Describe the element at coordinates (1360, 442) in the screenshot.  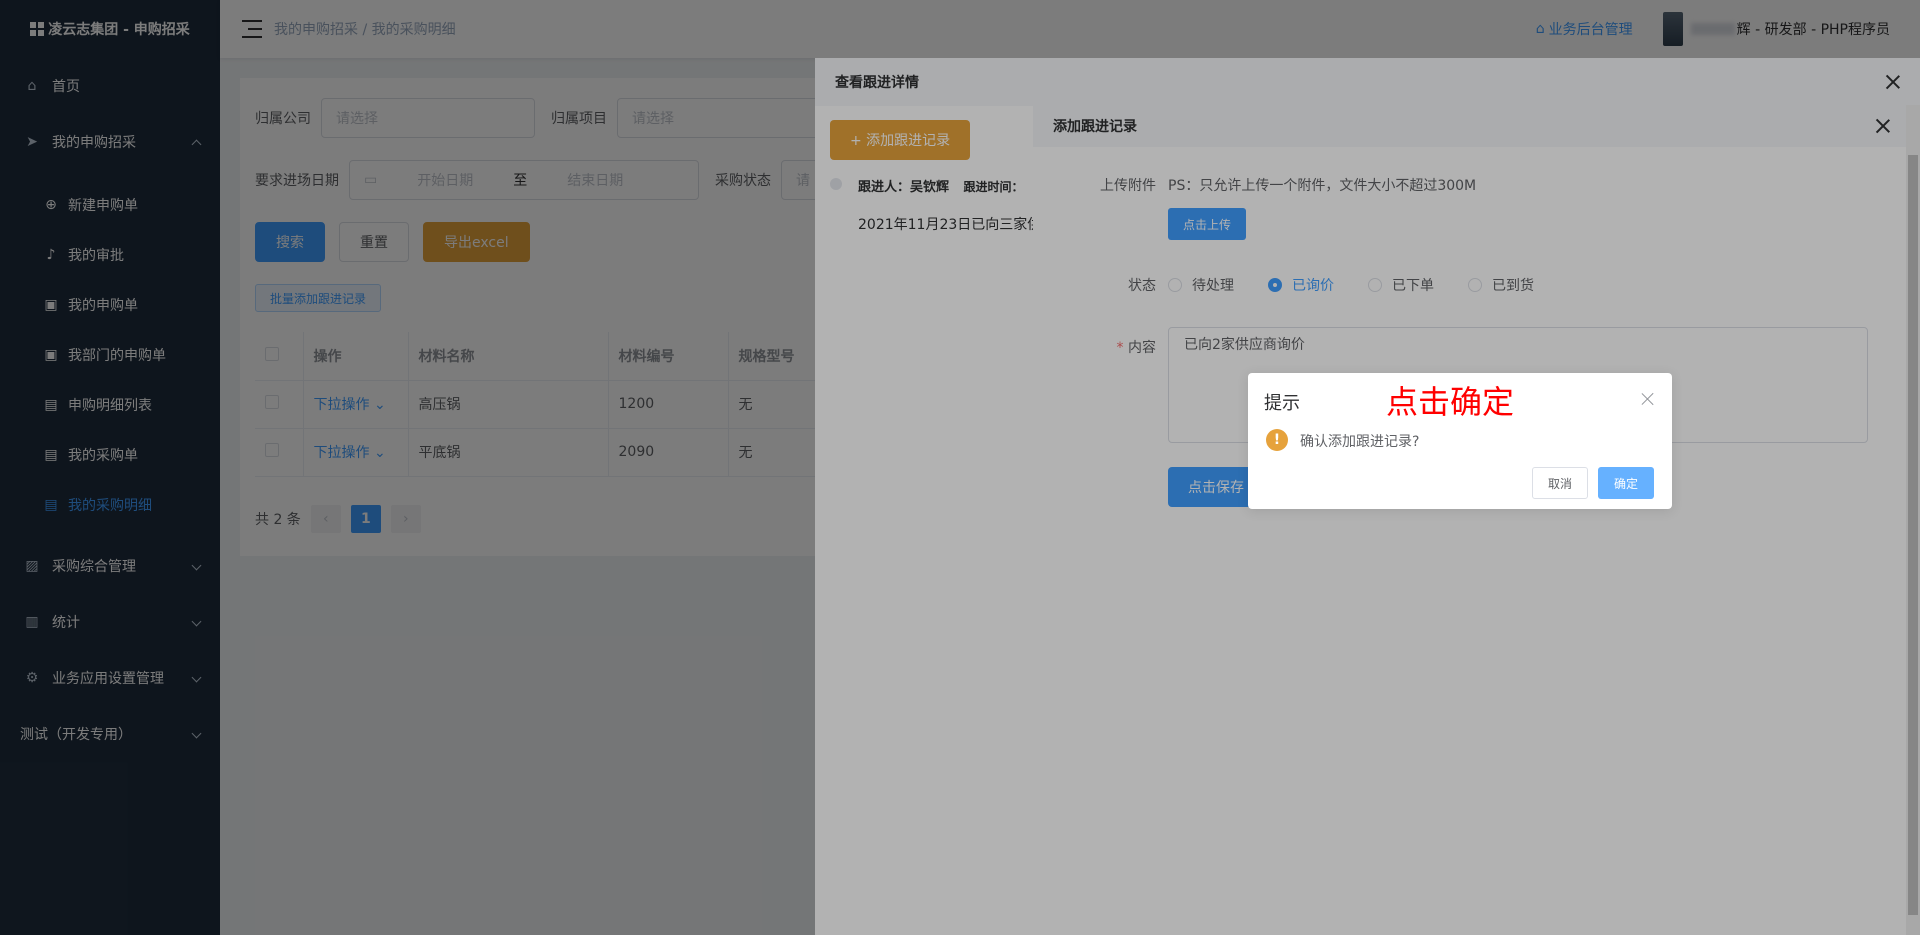
I see `dialog-message: 确认添加跟进记录?` at that location.